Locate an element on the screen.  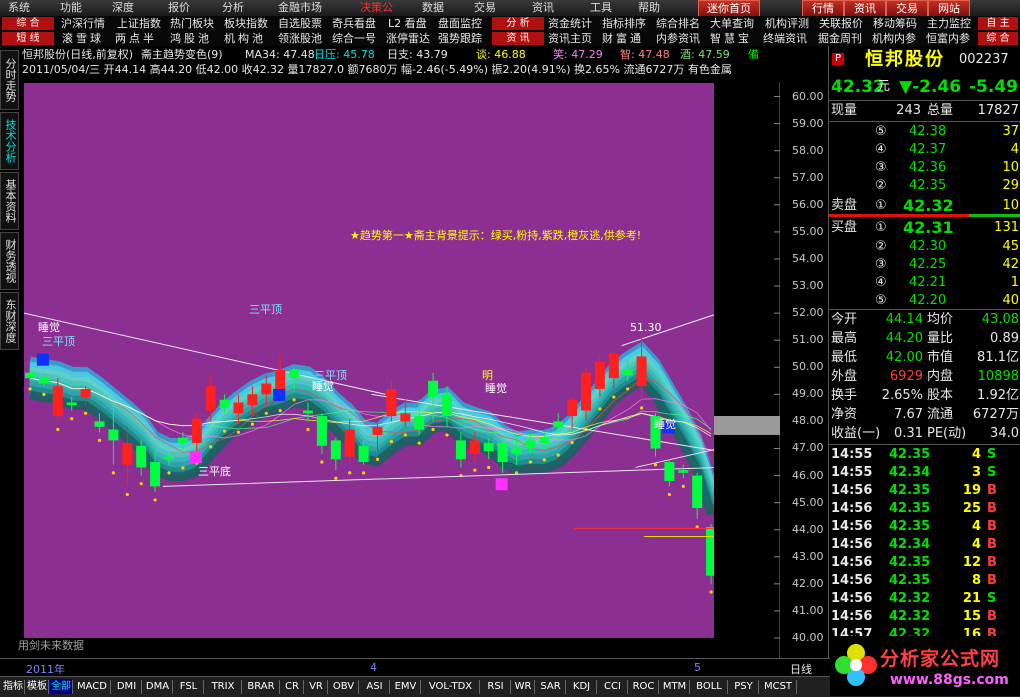
quick-link: 综合排名 is located at coordinates (678, 23).